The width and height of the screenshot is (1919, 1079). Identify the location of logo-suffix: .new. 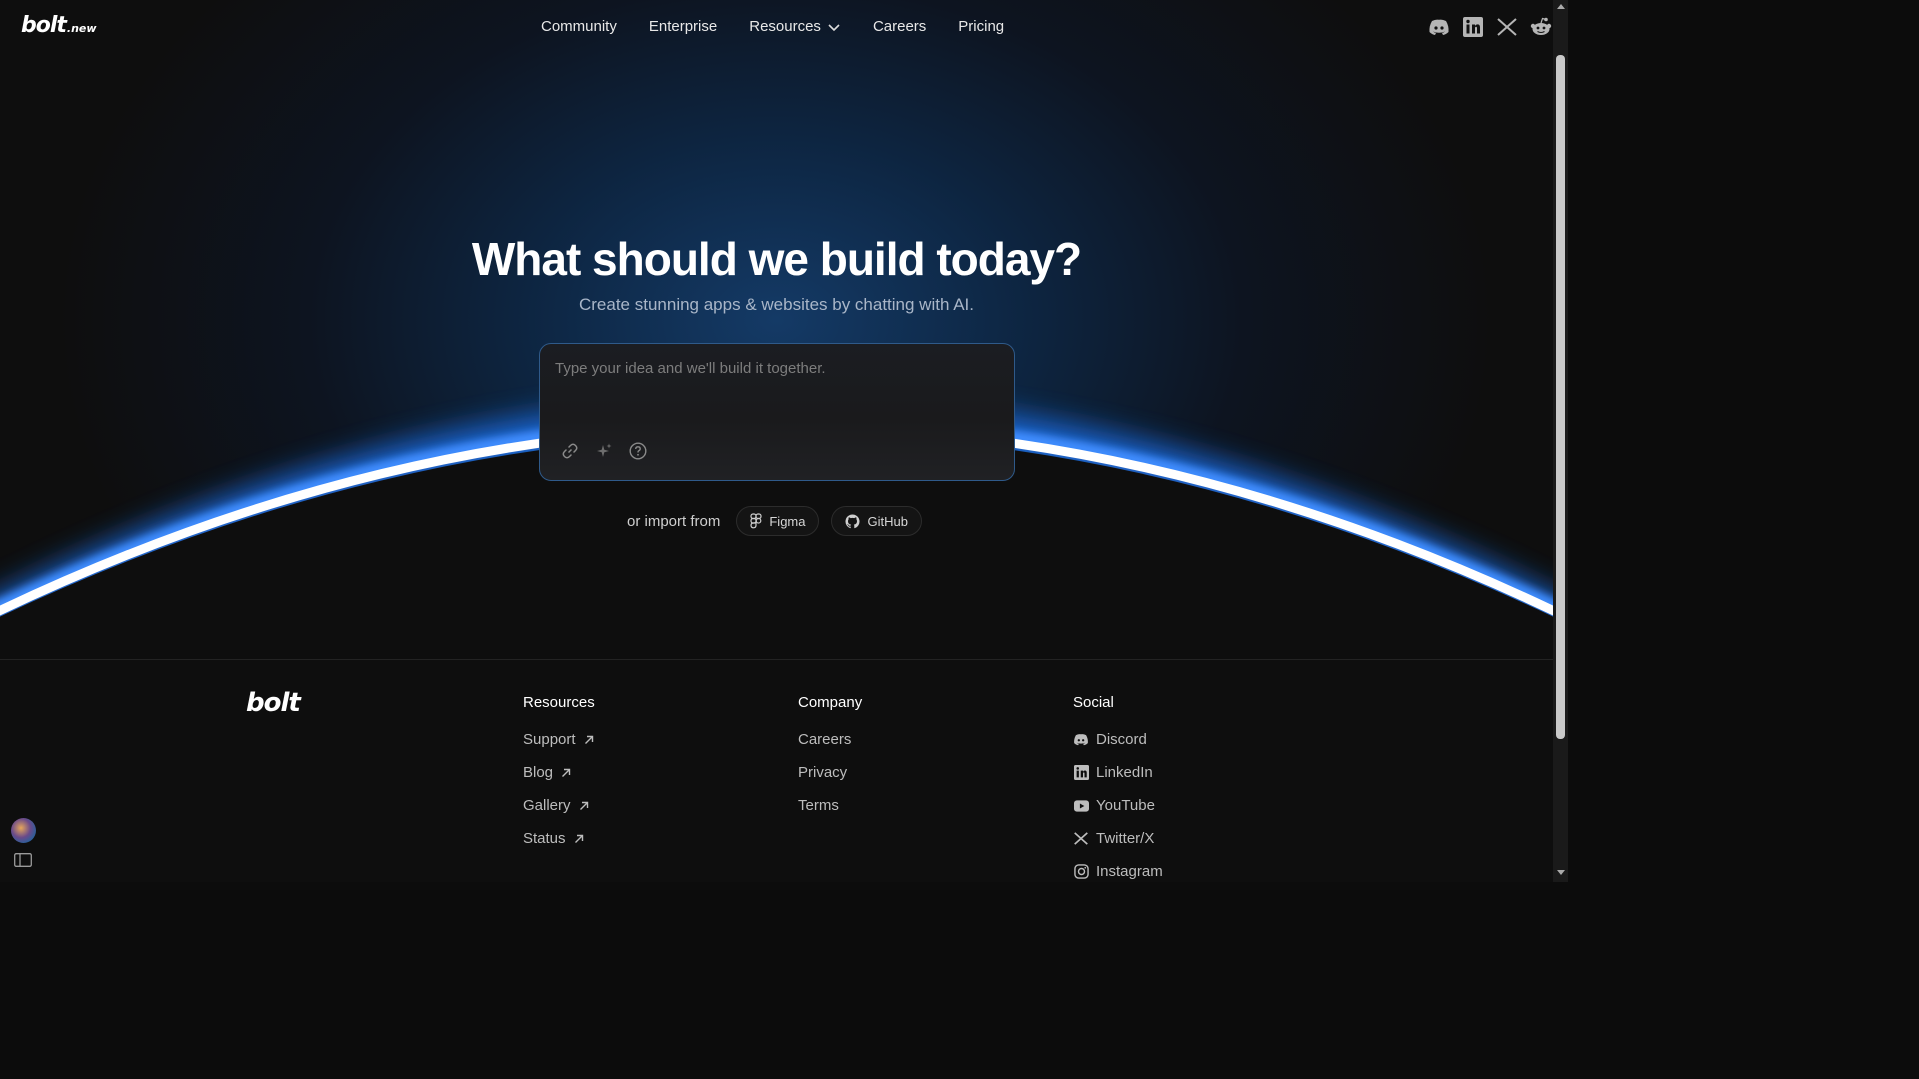
(81, 28).